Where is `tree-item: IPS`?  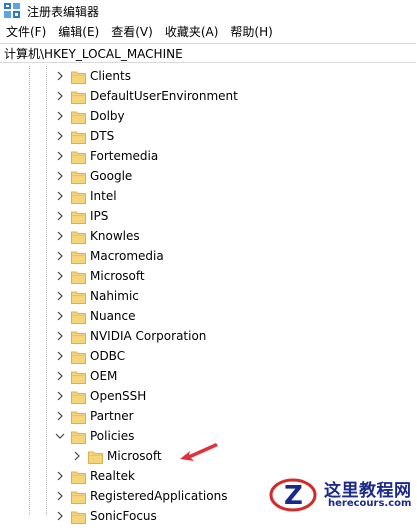 tree-item: IPS is located at coordinates (208, 216).